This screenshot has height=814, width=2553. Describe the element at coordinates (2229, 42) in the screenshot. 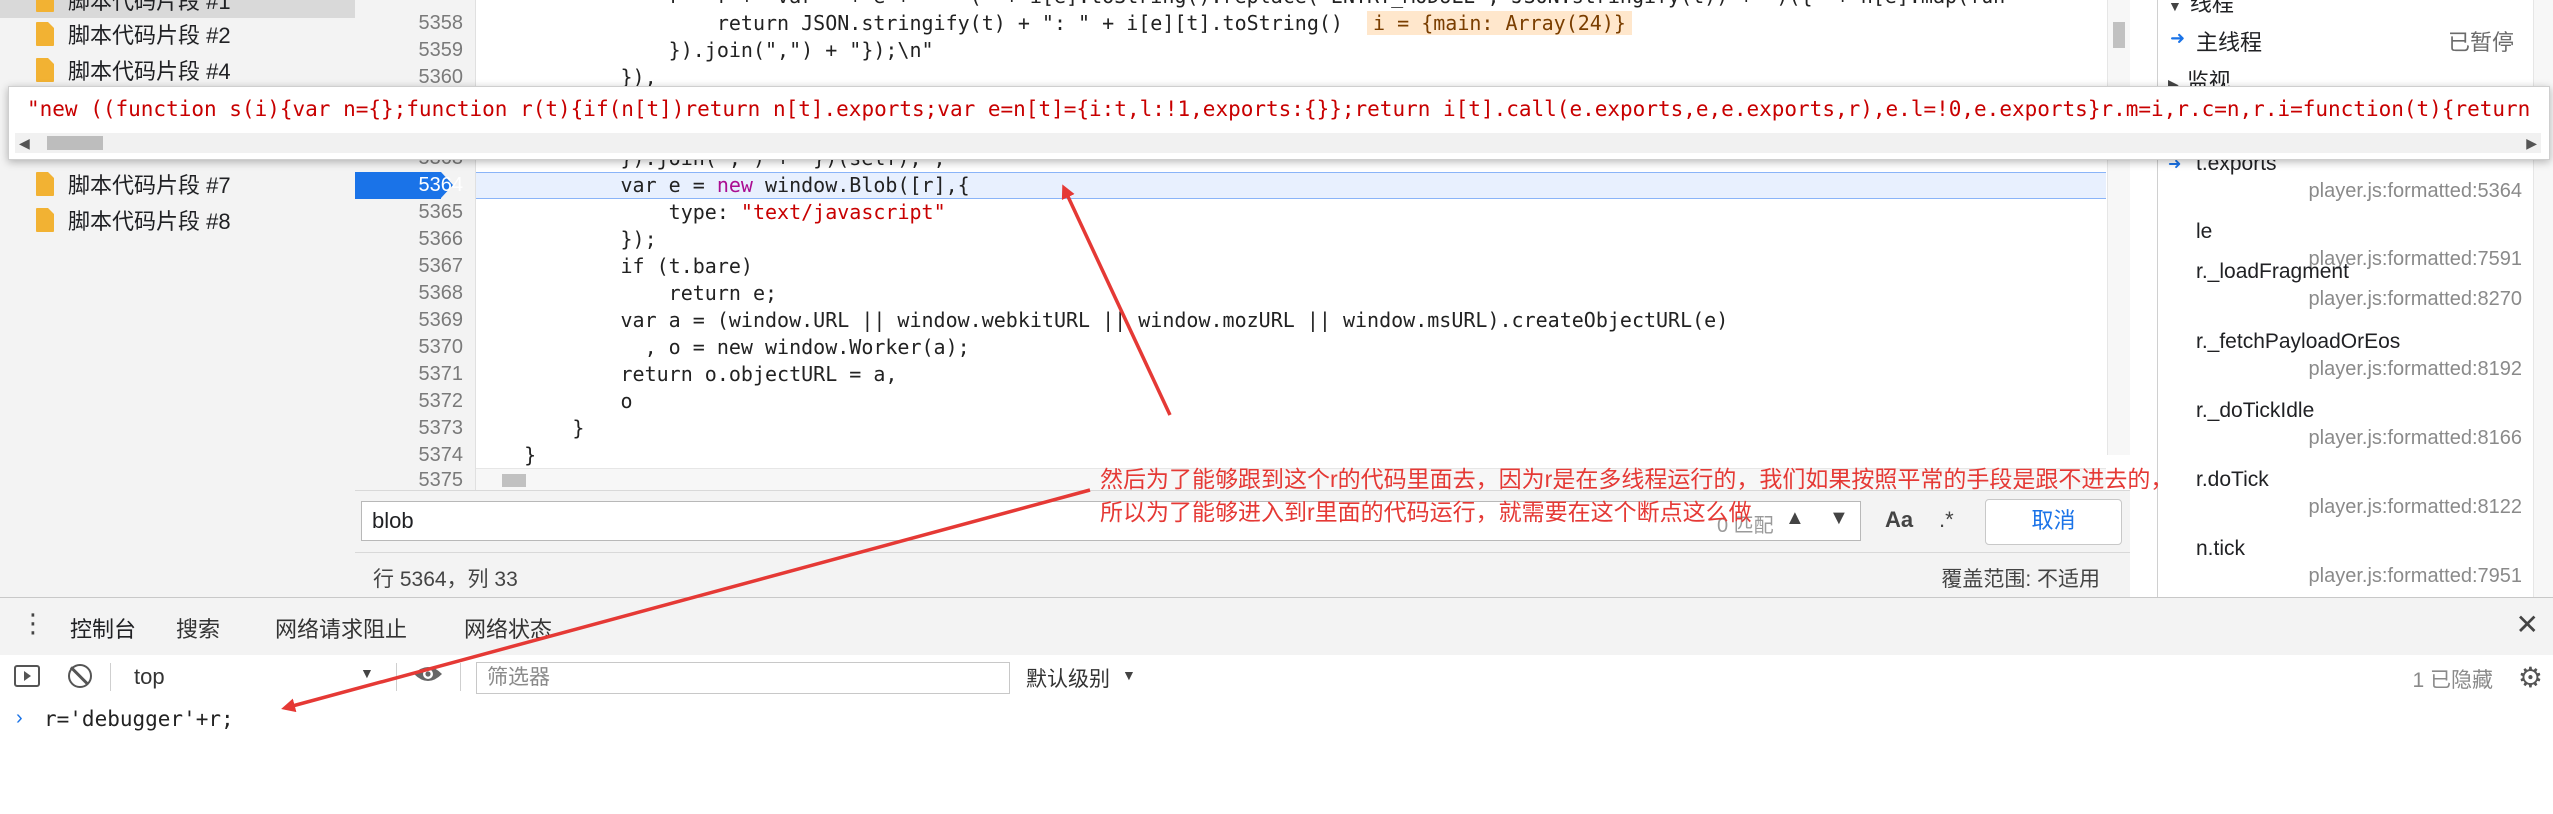

I see `thread-name: 主线程` at that location.